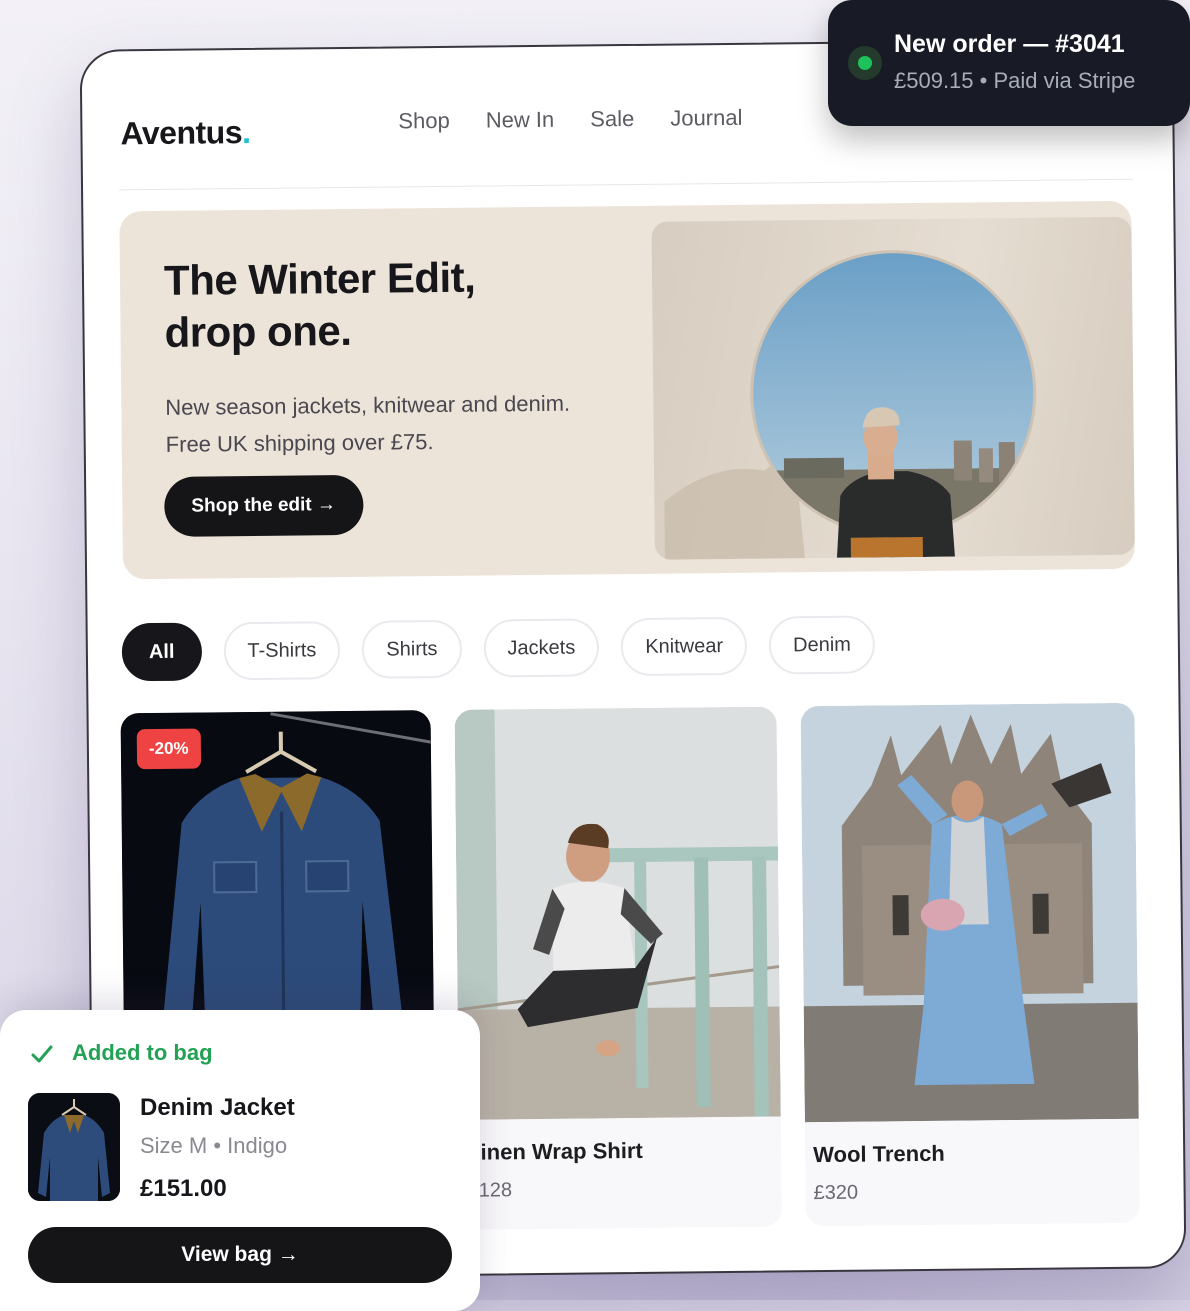  Describe the element at coordinates (412, 649) in the screenshot. I see `filter-chip-shirts: Shirts` at that location.